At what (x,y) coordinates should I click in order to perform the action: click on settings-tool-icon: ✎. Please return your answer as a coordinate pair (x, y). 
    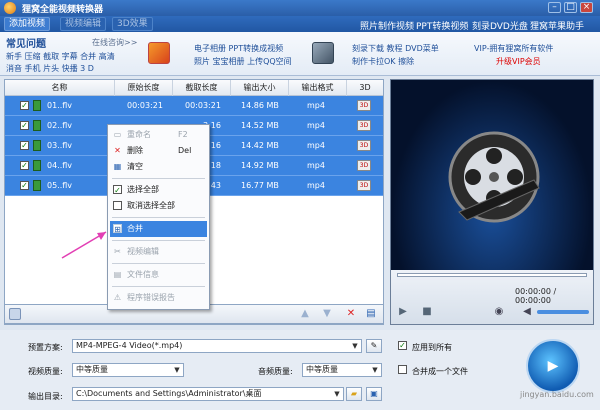
    Looking at the image, I should click on (374, 346).